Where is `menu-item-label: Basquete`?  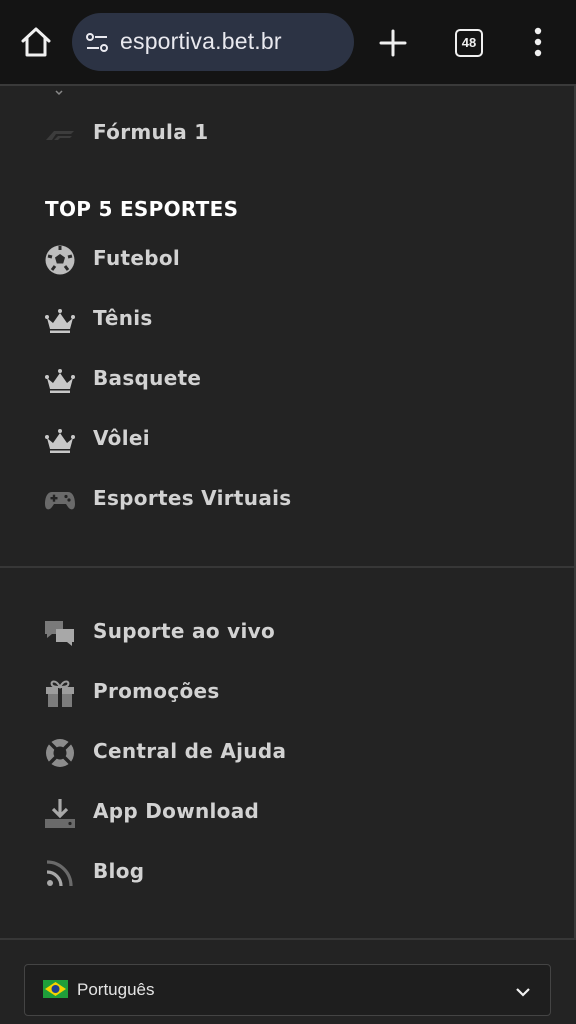 menu-item-label: Basquete is located at coordinates (147, 378).